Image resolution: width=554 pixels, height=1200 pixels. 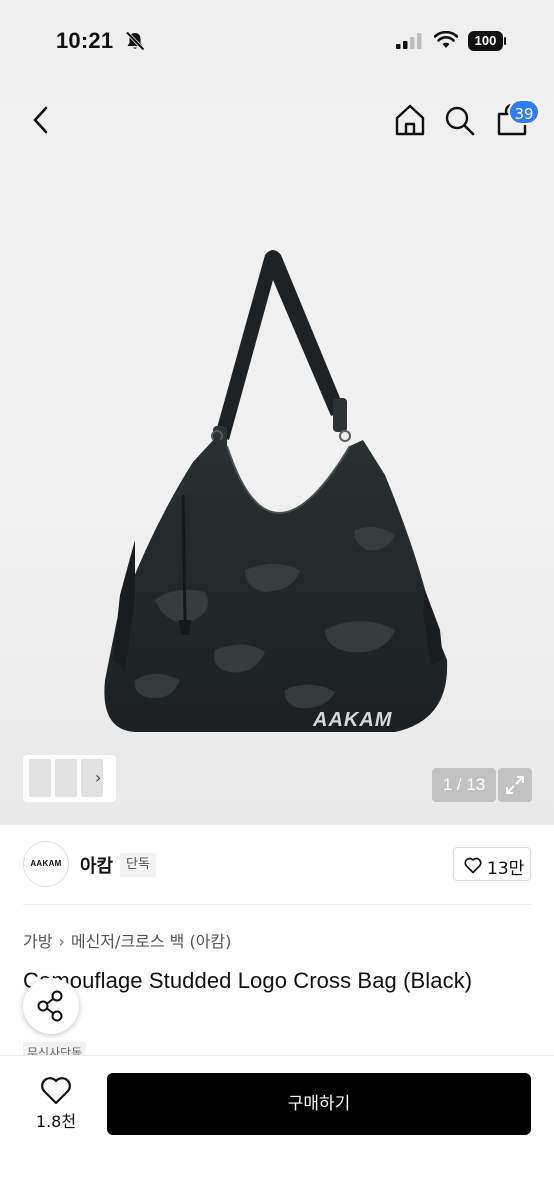 What do you see at coordinates (506, 869) in the screenshot?
I see `brand-like-count: 13만` at bounding box center [506, 869].